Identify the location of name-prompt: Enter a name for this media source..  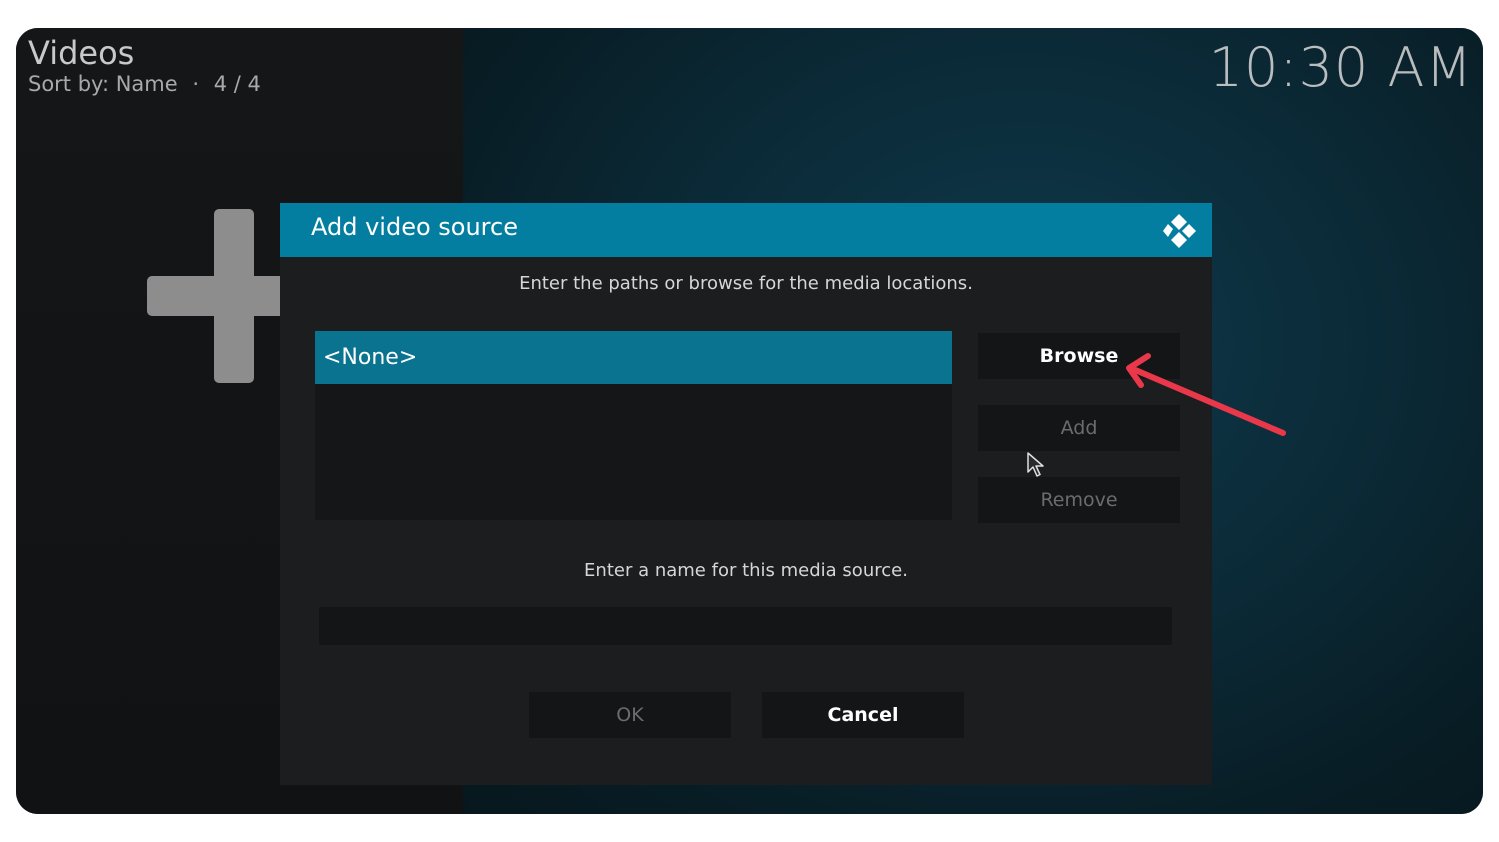
(746, 570).